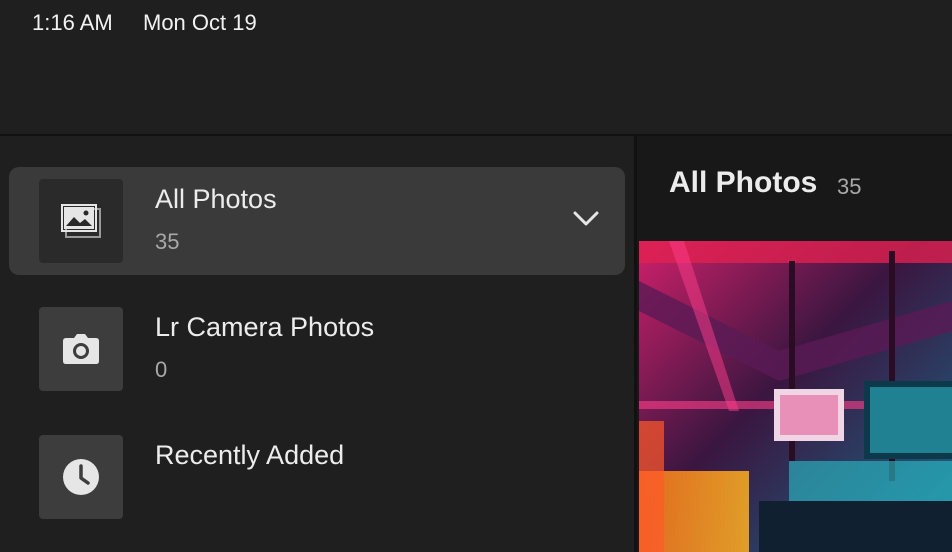 This screenshot has height=552, width=952. Describe the element at coordinates (81, 221) in the screenshot. I see `photos-icon` at that location.